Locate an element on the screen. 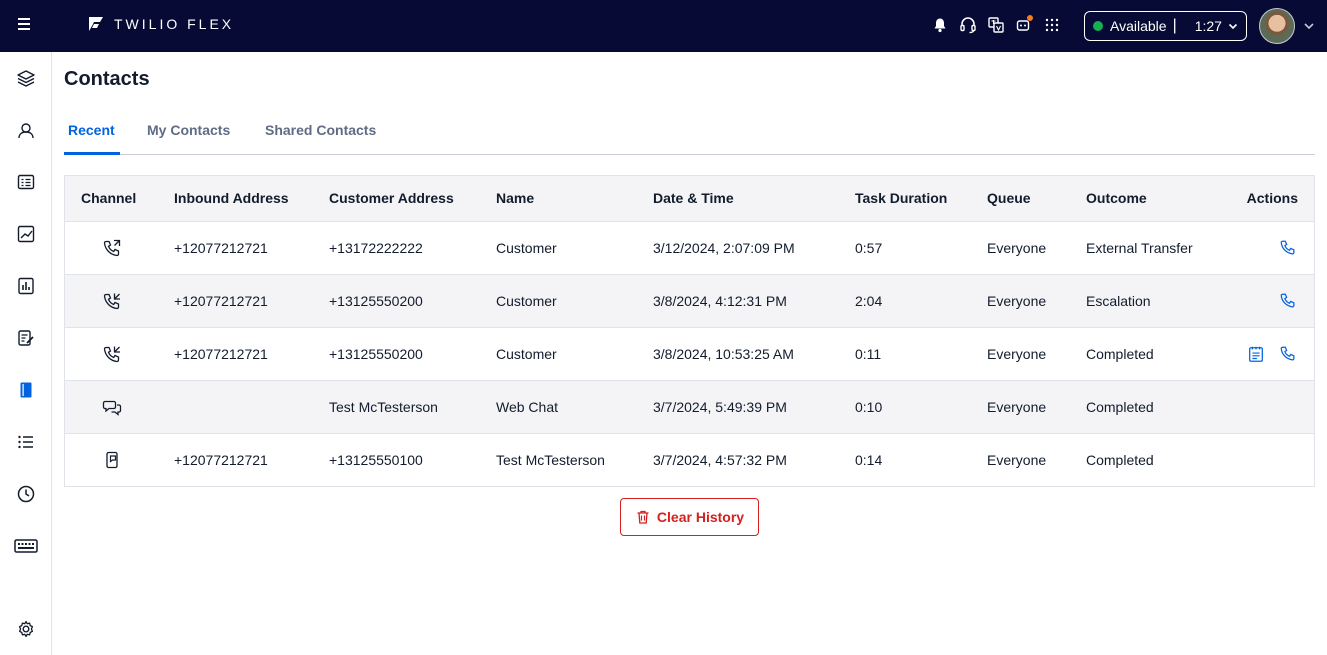 Image resolution: width=1327 pixels, height=655 pixels. top-icons is located at coordinates (996, 25).